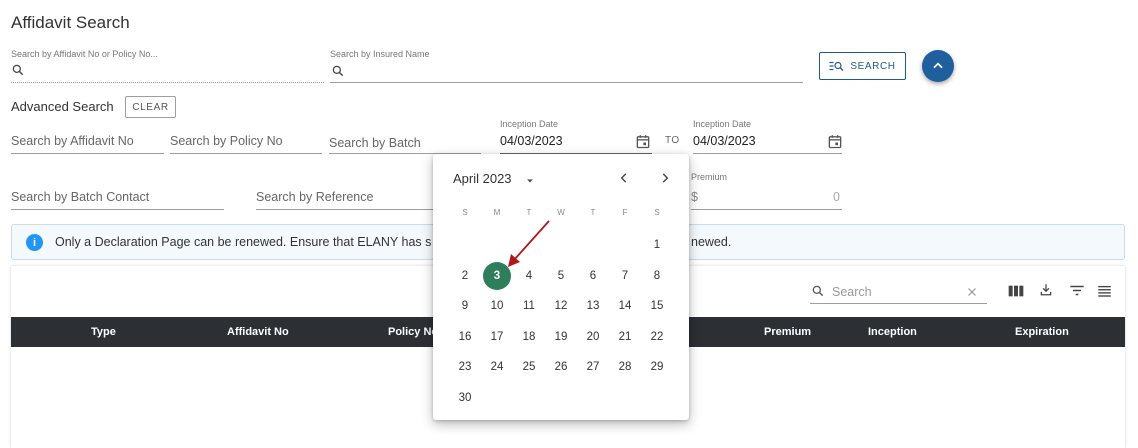 This screenshot has height=448, width=1138. Describe the element at coordinates (226, 141) in the screenshot. I see `policy-no-placeholder: Search by Policy No` at that location.